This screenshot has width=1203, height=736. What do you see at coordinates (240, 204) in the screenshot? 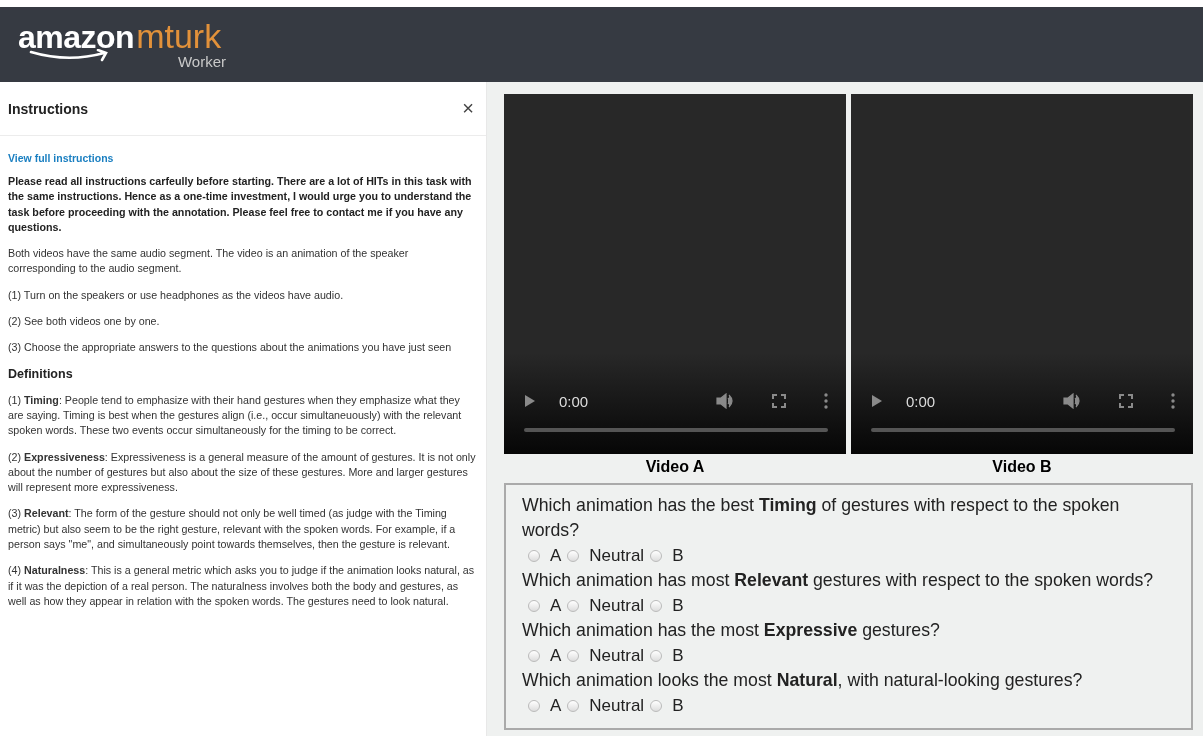
I see `instruction-paragraph: Please read all instructions carfeully before starting. There are a lot of HITs in this task with the same instructions. Hence as a one-time investment, I would urge you to understand the task before proceeding with the annotation. Please feel free to contact me if you have any questions.` at bounding box center [240, 204].